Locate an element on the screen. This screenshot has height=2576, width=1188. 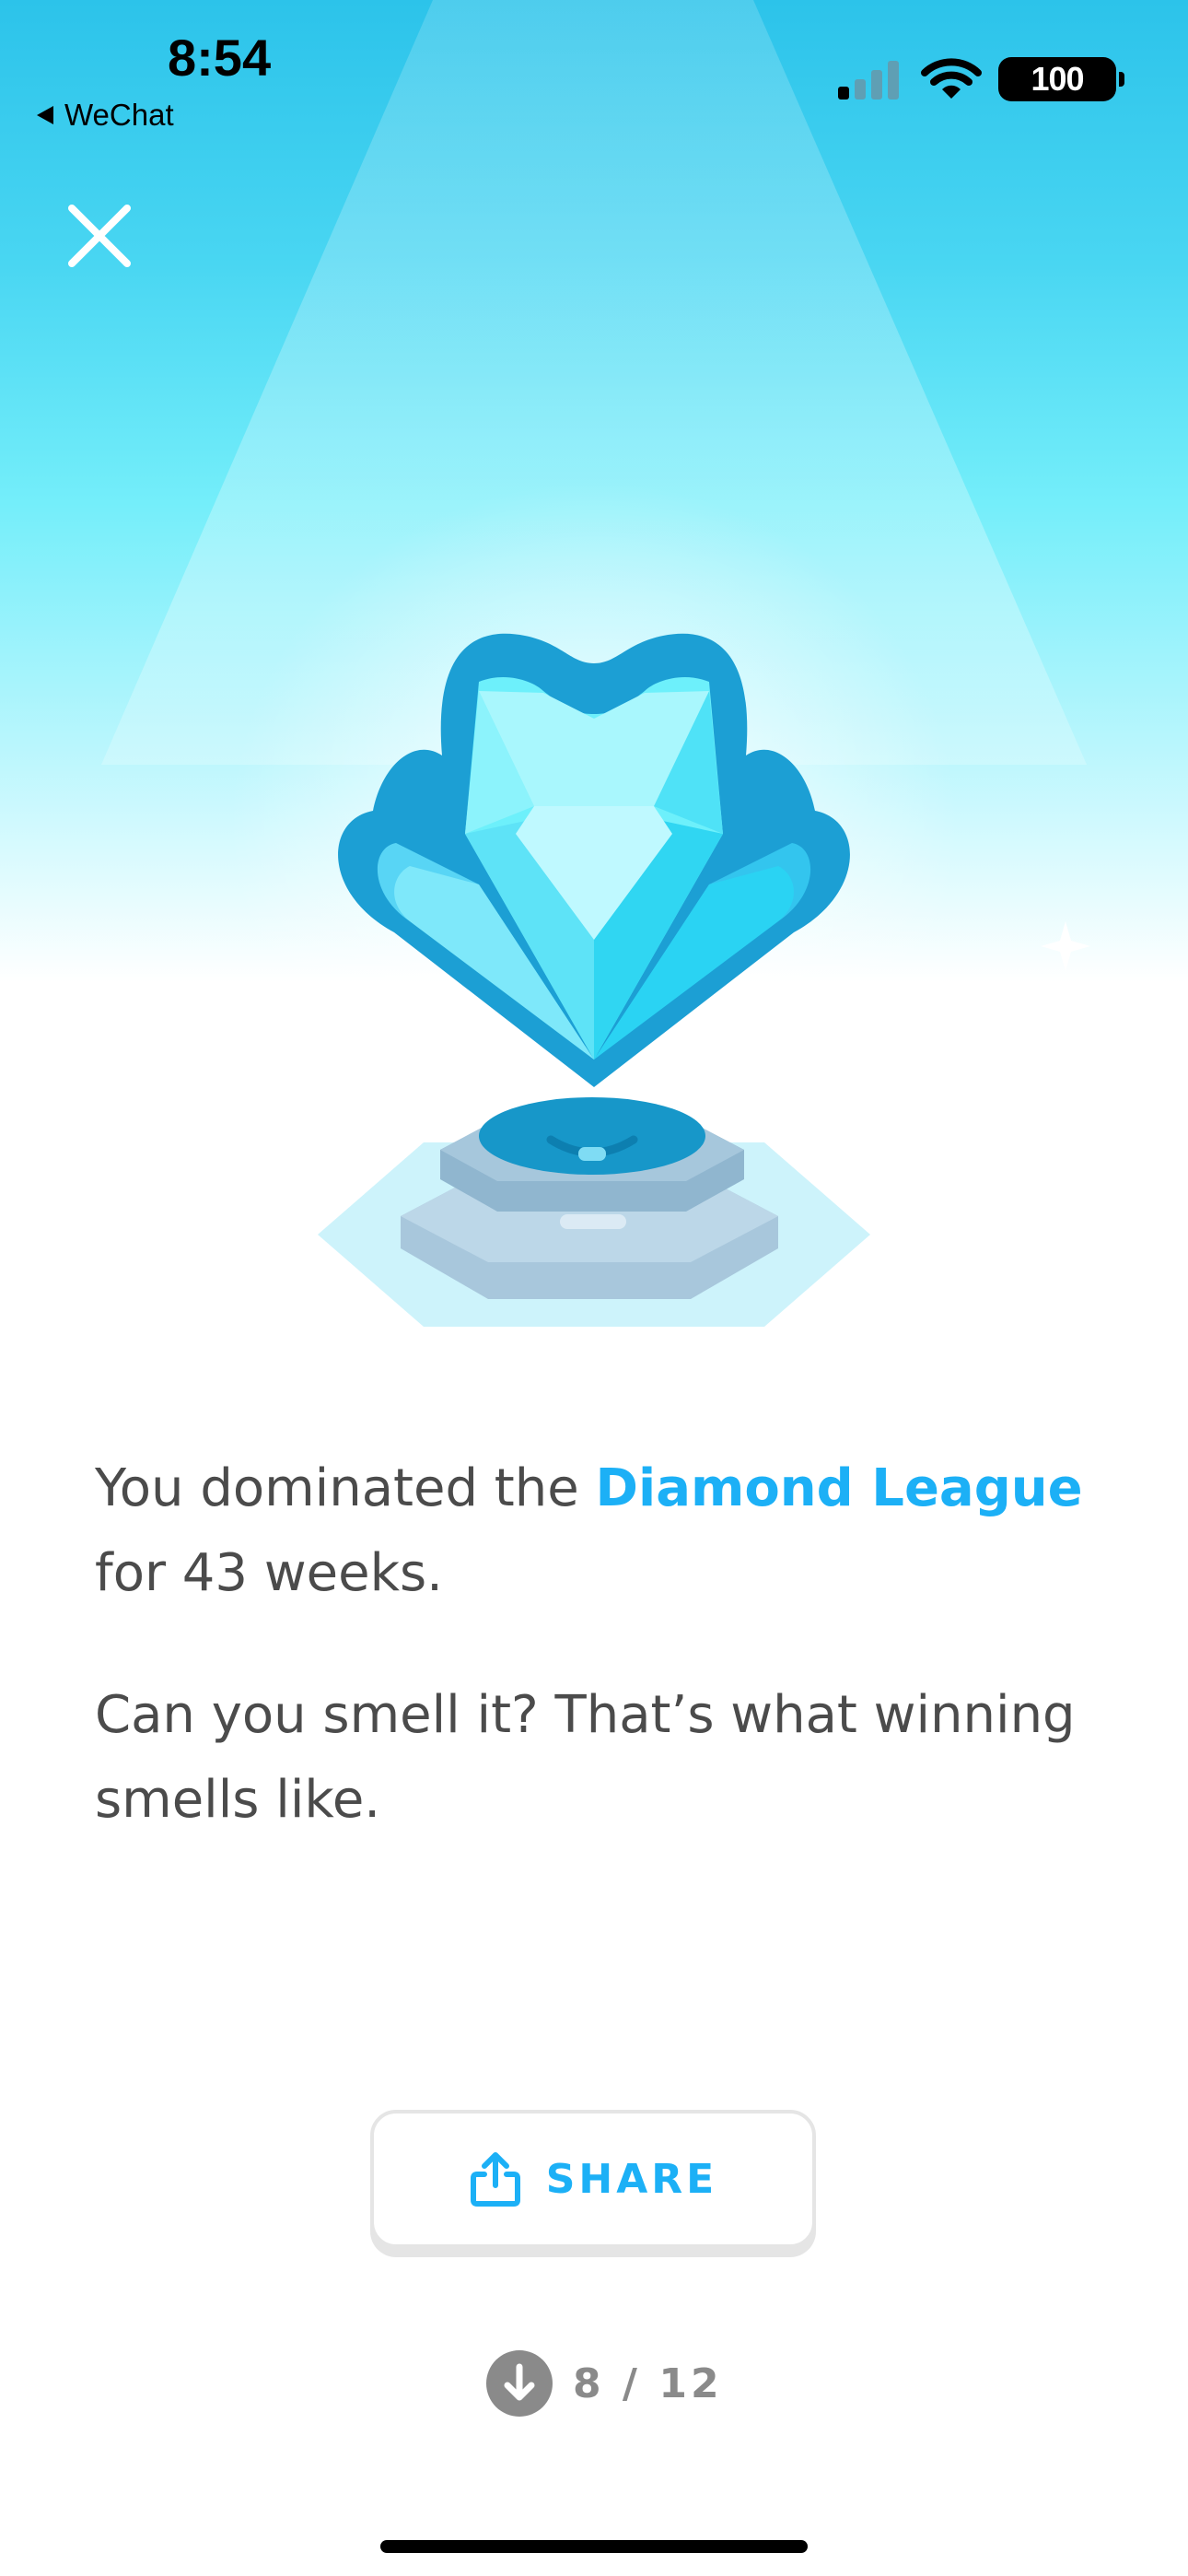
wifi-icon is located at coordinates (951, 78).